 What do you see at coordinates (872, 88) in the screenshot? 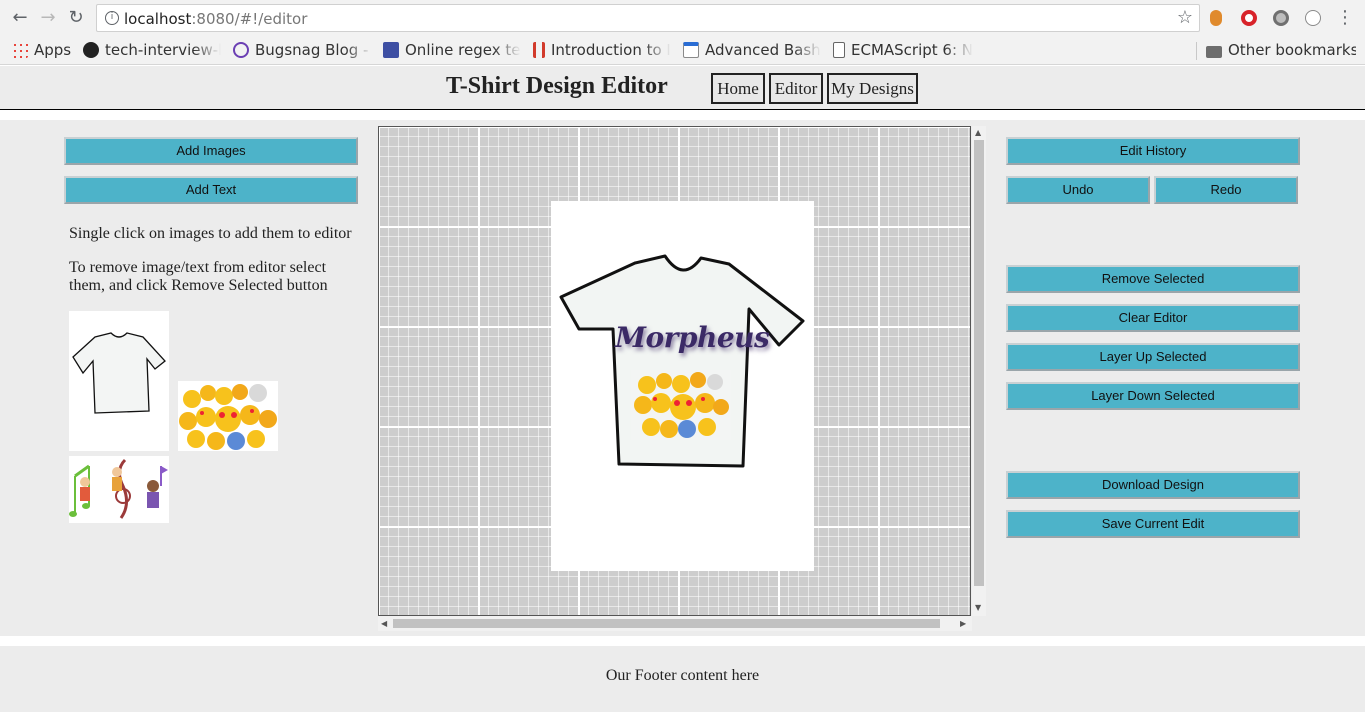
I see `nav-my-designs: My Designs` at bounding box center [872, 88].